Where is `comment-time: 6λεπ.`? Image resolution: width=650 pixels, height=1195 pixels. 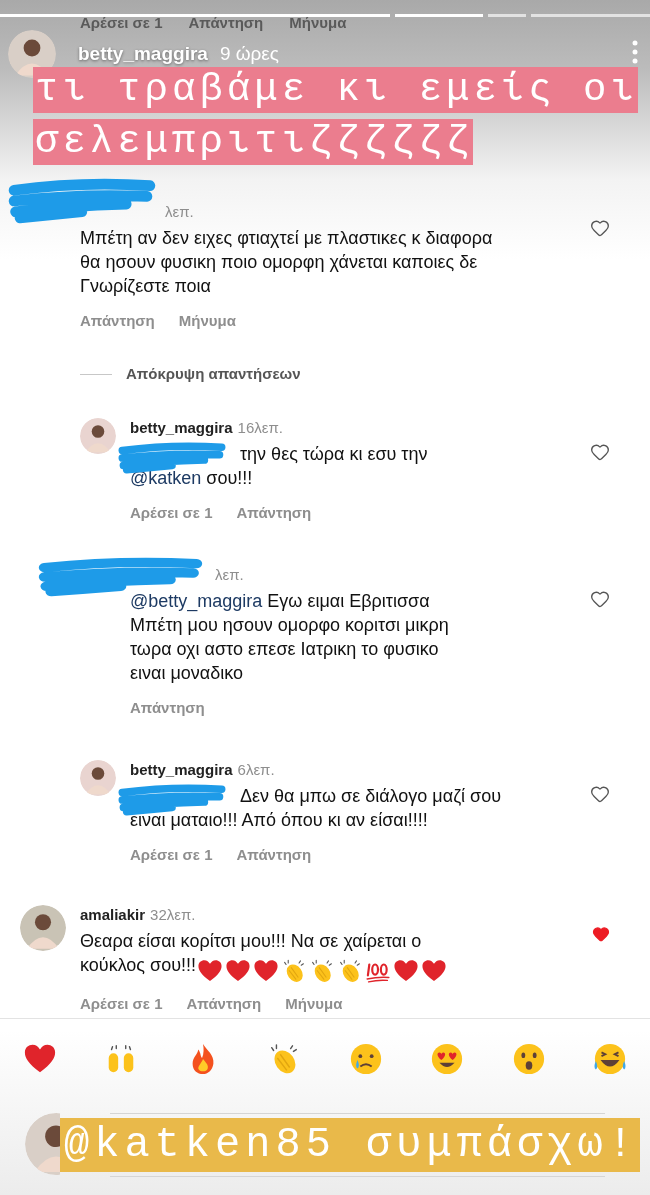 comment-time: 6λεπ. is located at coordinates (256, 770).